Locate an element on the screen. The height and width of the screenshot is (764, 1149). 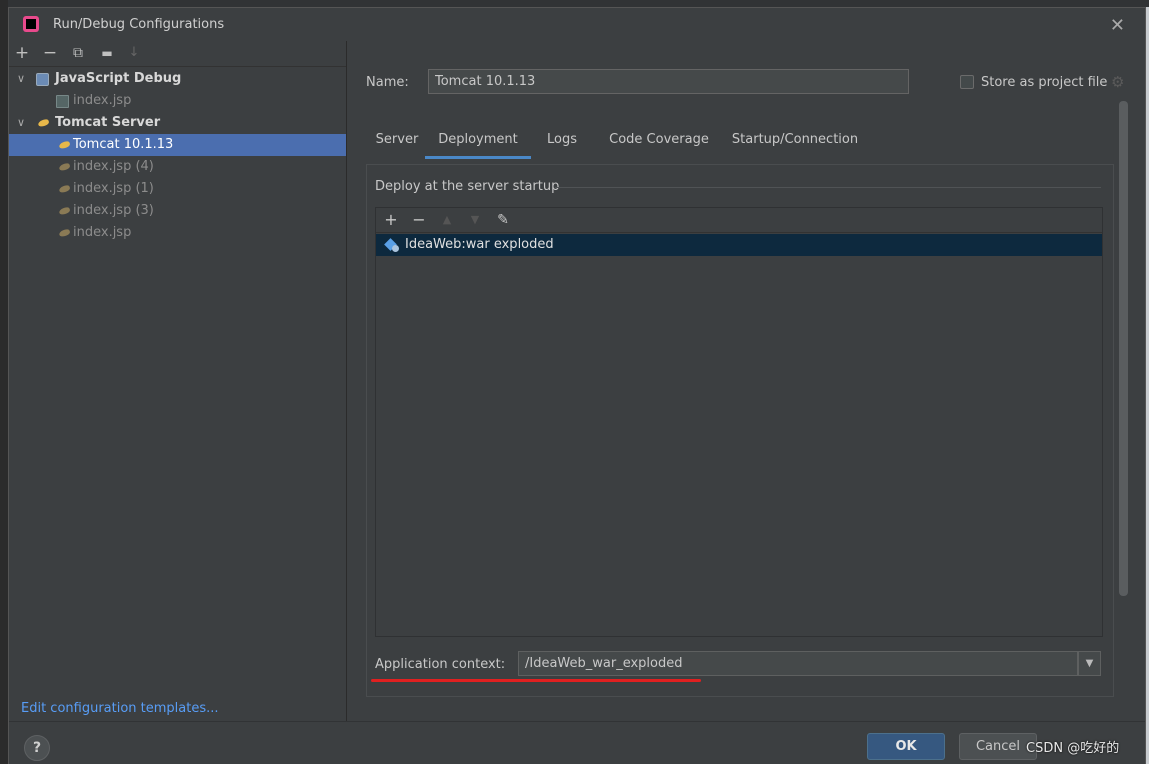
background-edge is located at coordinates (4, 382).